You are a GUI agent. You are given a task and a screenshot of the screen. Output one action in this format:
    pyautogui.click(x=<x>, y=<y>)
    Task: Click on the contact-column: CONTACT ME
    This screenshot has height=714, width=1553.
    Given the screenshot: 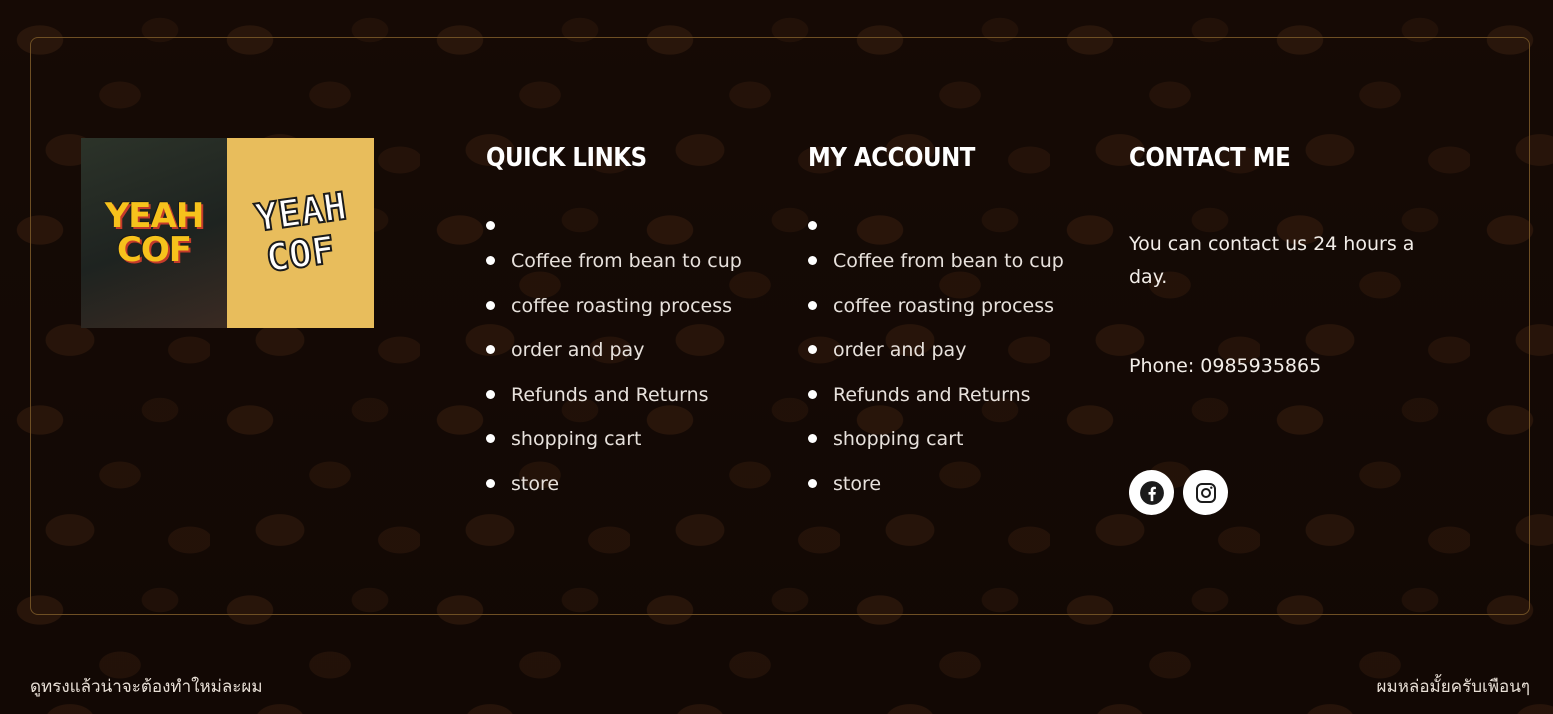 What is the action you would take?
    pyautogui.click(x=1220, y=158)
    